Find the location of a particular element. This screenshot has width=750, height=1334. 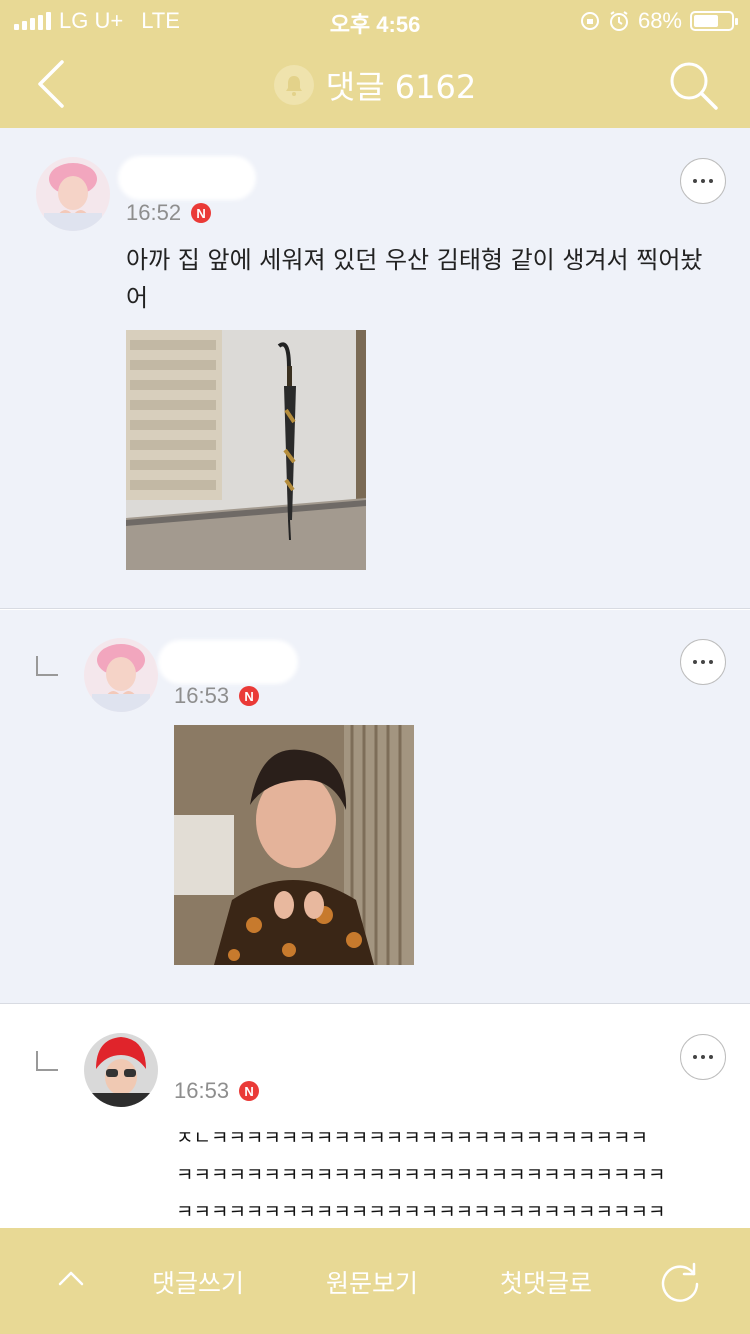

comment-text: 아까 집 앞에 세워져 있던 우산 김태형 같이 생겨서 찍어놨어 is located at coordinates (414, 279).